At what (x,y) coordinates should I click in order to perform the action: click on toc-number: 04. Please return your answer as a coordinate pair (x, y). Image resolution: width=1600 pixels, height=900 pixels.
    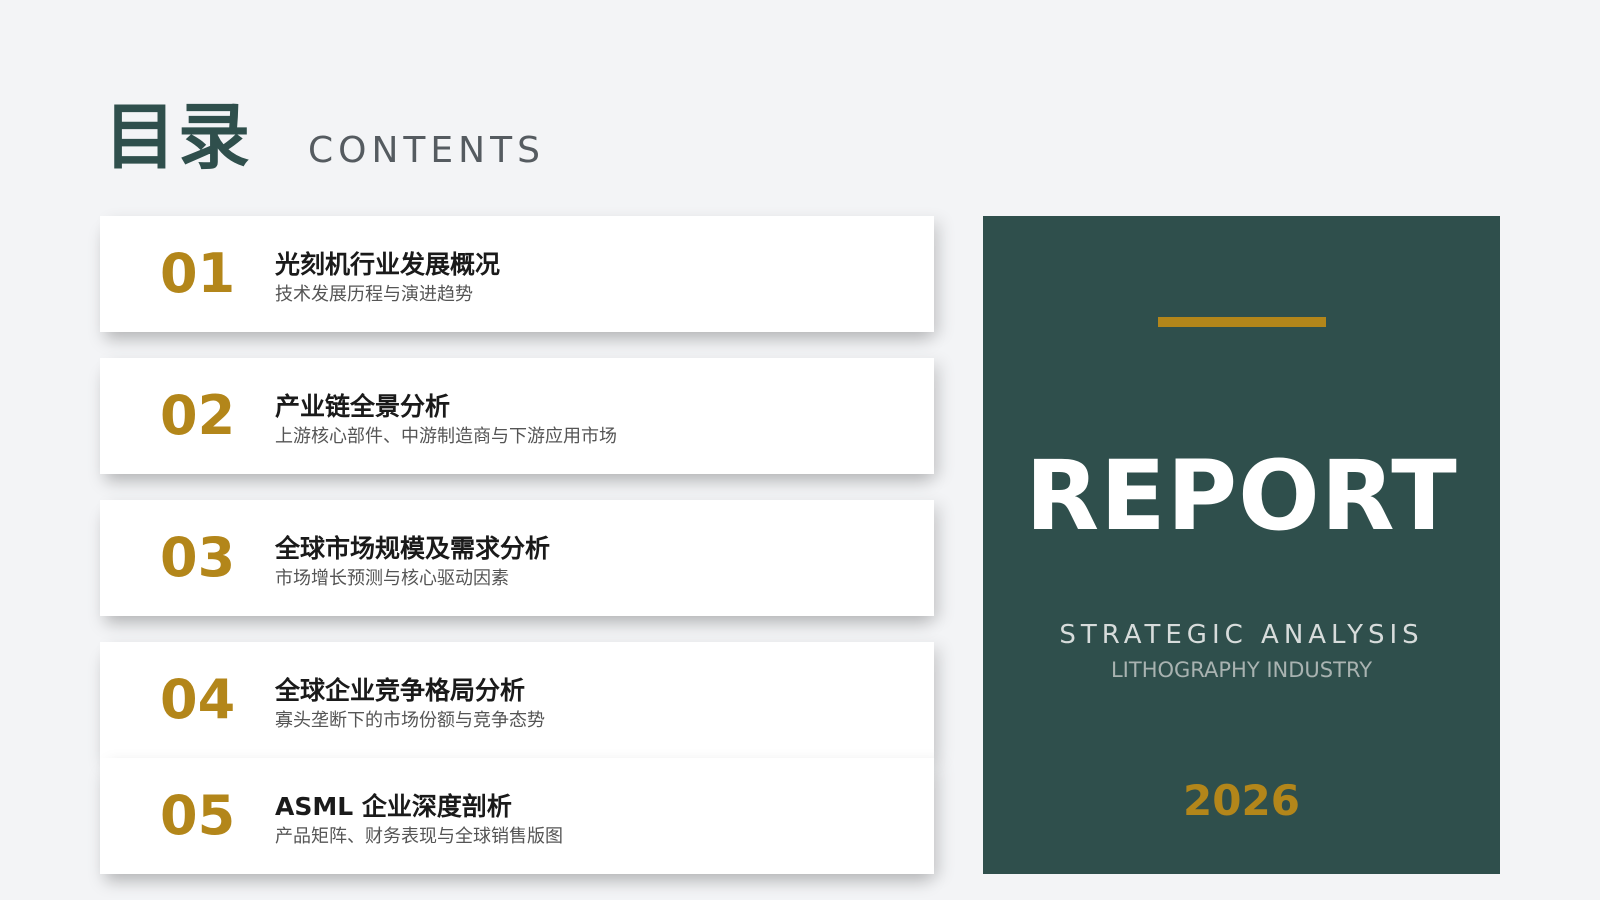
    Looking at the image, I should click on (198, 699).